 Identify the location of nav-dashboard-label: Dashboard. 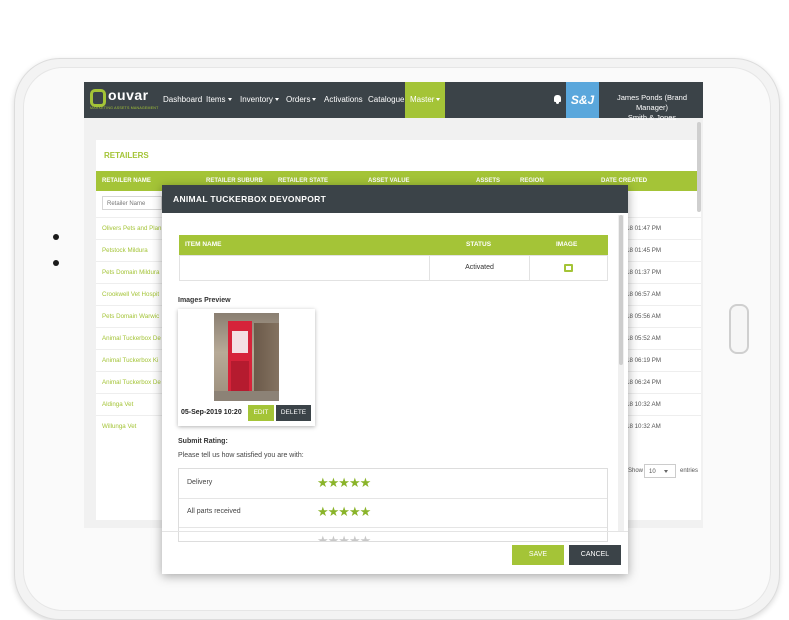
(183, 99).